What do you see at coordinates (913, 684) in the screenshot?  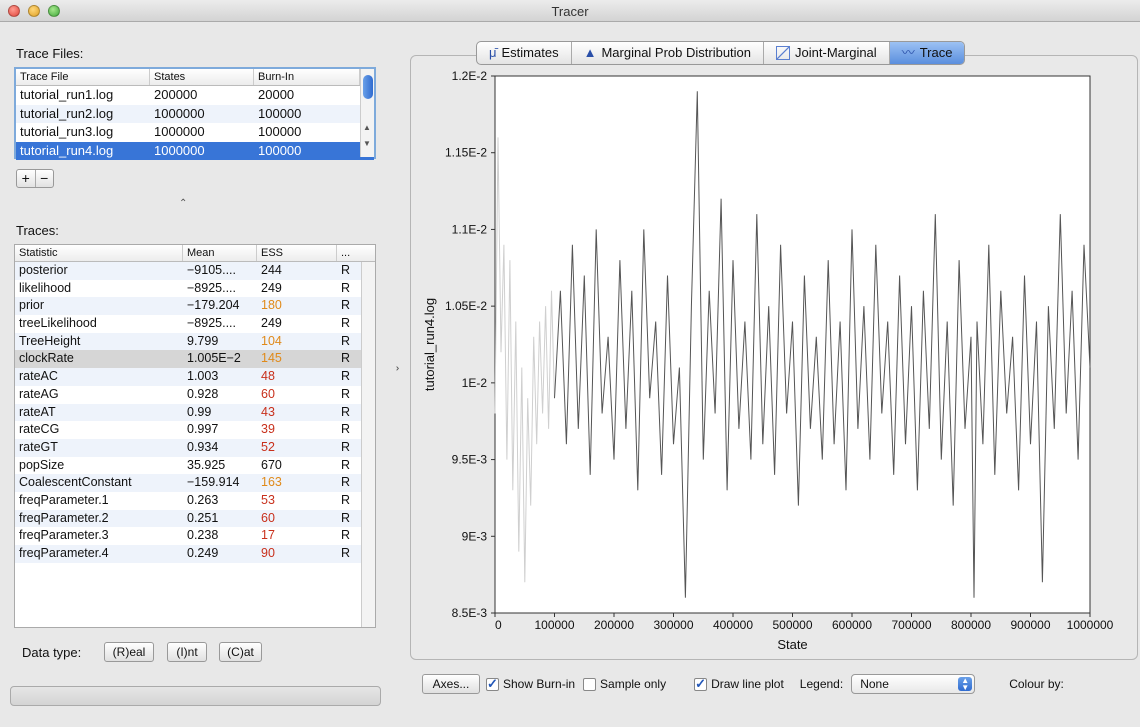 I see `legend-select: None ▲ ▼` at bounding box center [913, 684].